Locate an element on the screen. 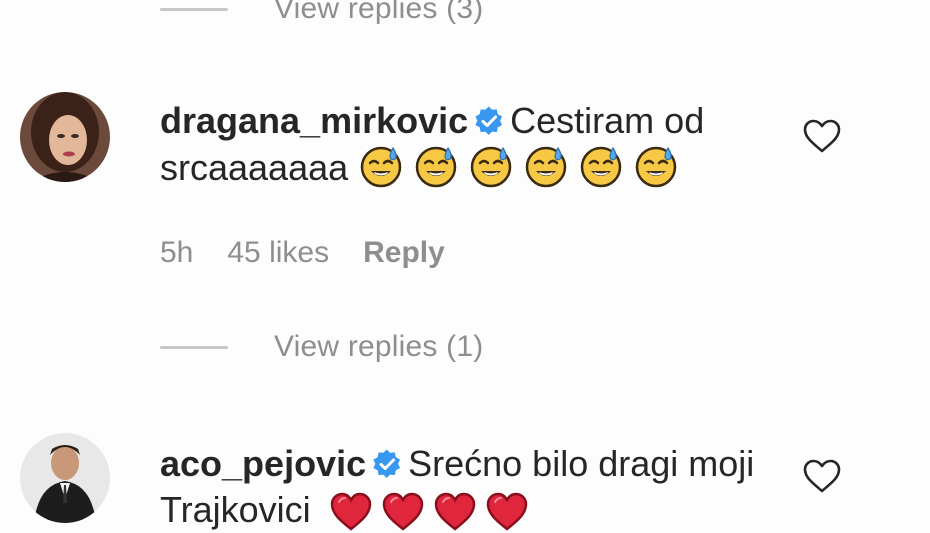 This screenshot has height=533, width=930. view-replies-row: View replies (3) is located at coordinates (321, 13).